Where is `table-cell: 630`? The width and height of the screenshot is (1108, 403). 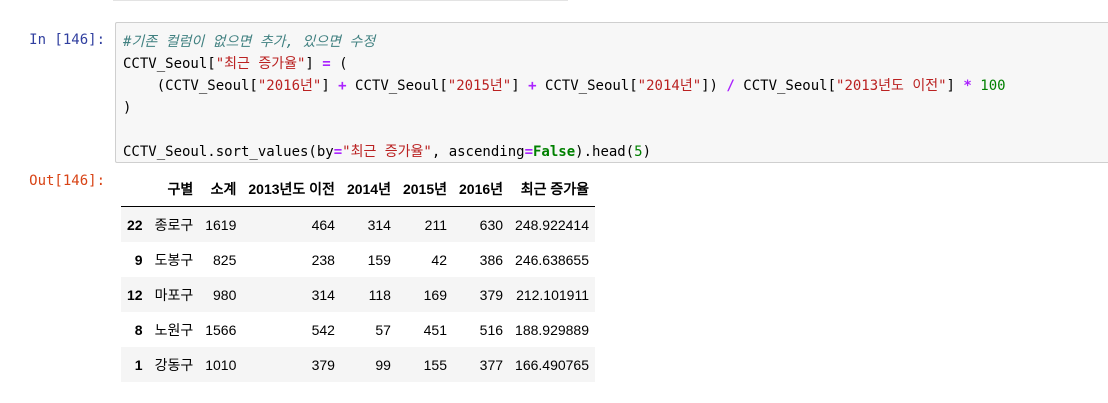 table-cell: 630 is located at coordinates (491, 224).